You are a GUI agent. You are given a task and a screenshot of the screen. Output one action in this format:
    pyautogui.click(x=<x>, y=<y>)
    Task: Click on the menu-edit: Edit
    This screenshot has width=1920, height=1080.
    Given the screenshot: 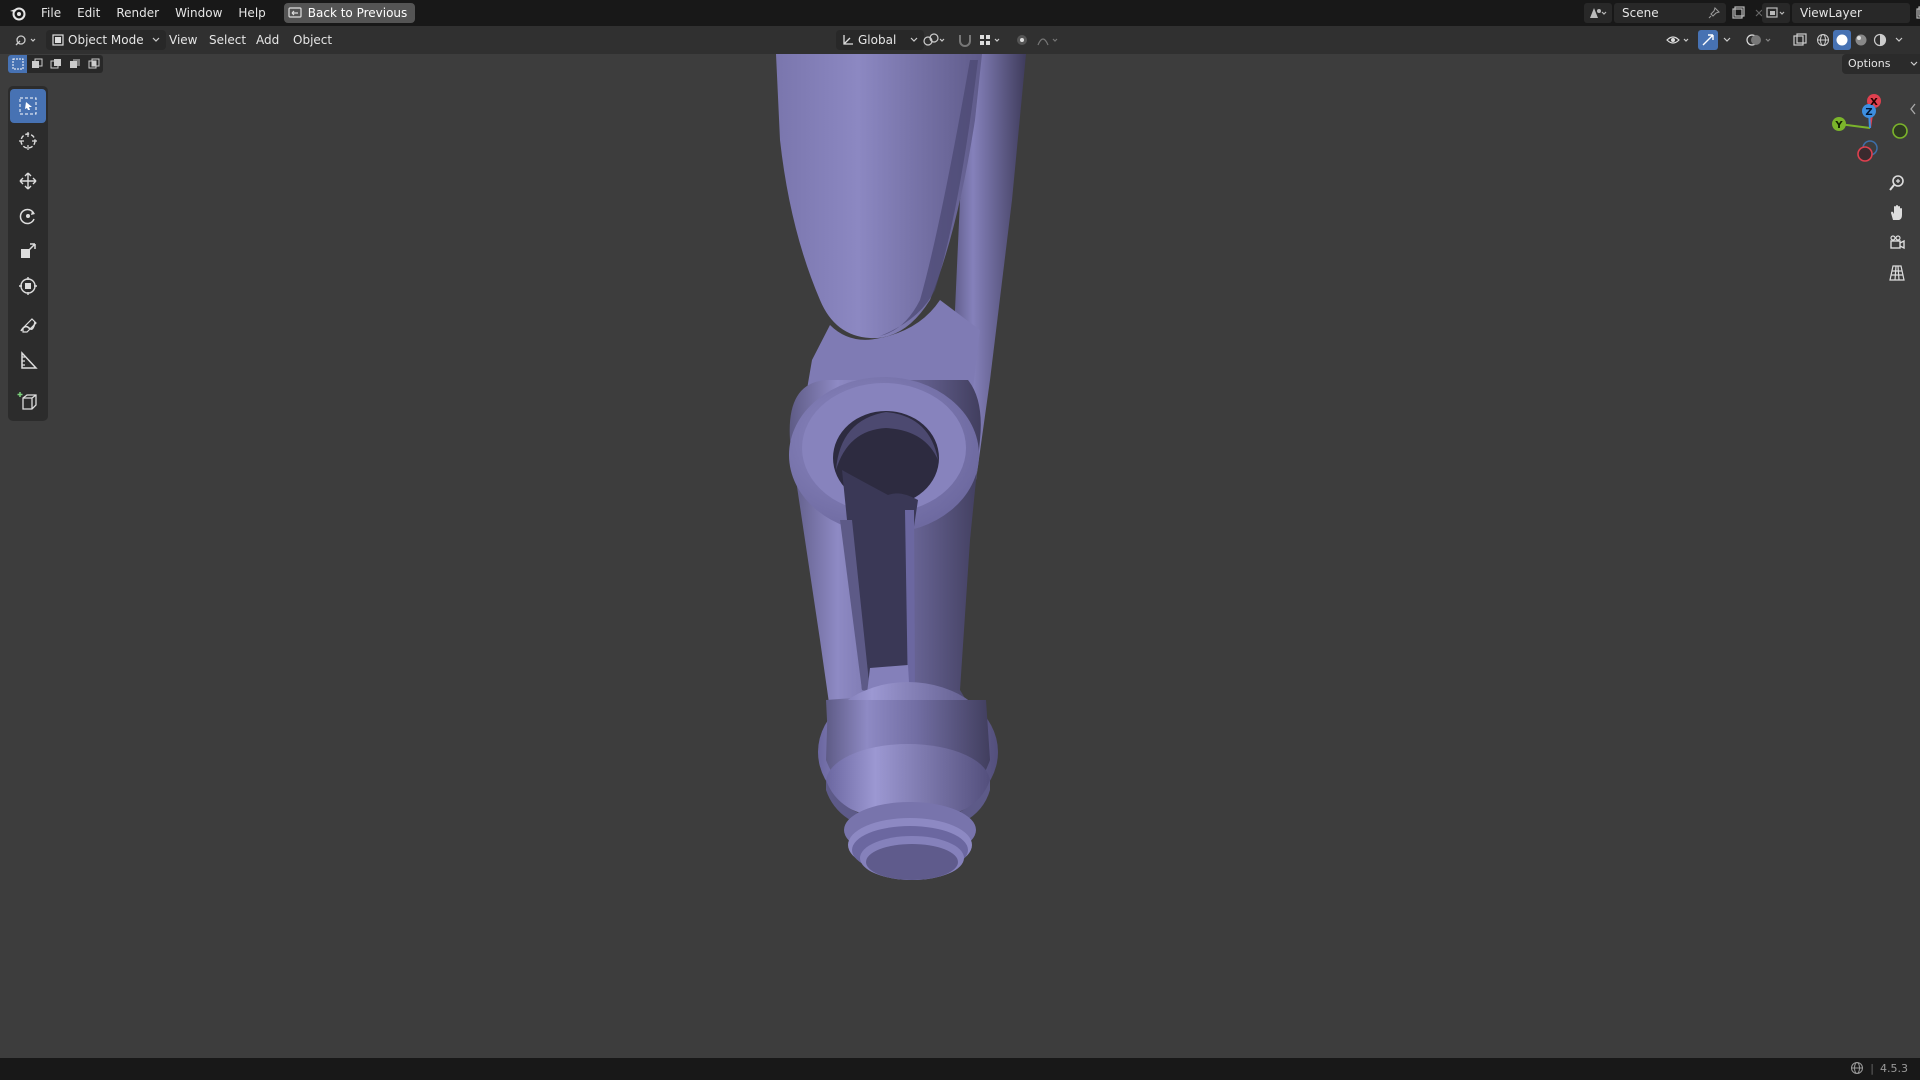 What is the action you would take?
    pyautogui.click(x=88, y=13)
    